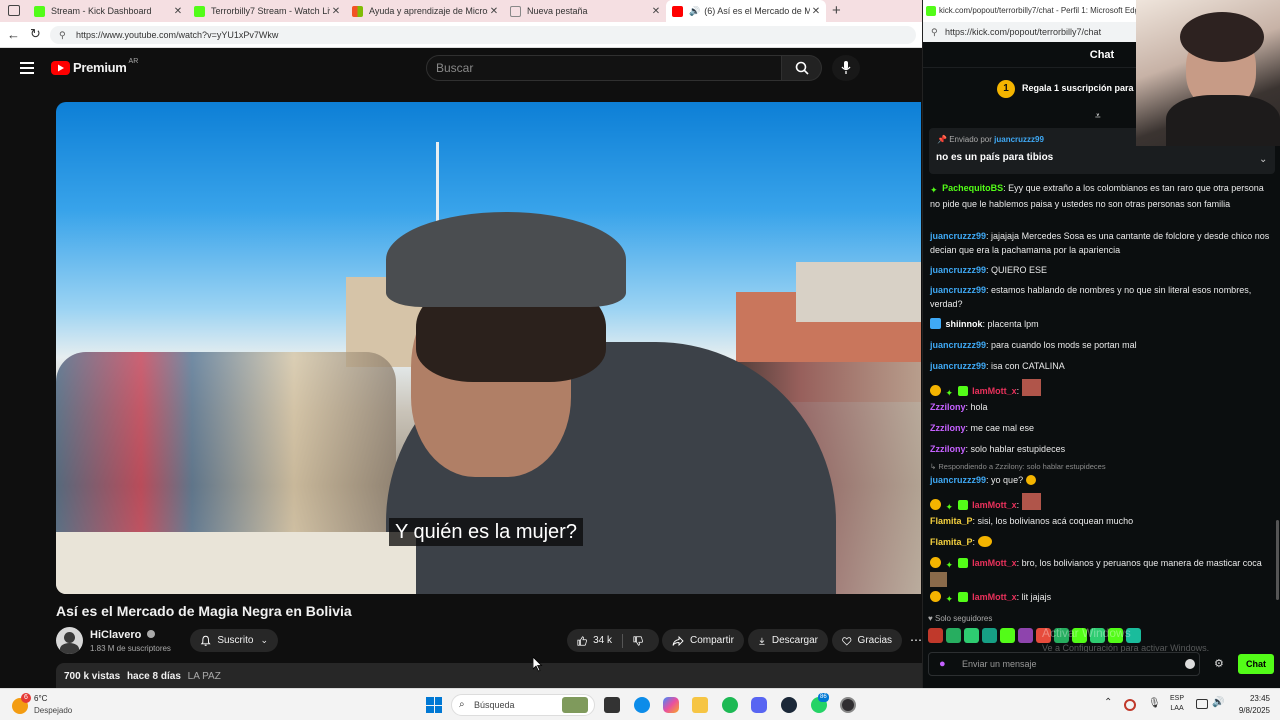  I want to click on tab-new-tab: Nueva pestaña ✕, so click(585, 11).